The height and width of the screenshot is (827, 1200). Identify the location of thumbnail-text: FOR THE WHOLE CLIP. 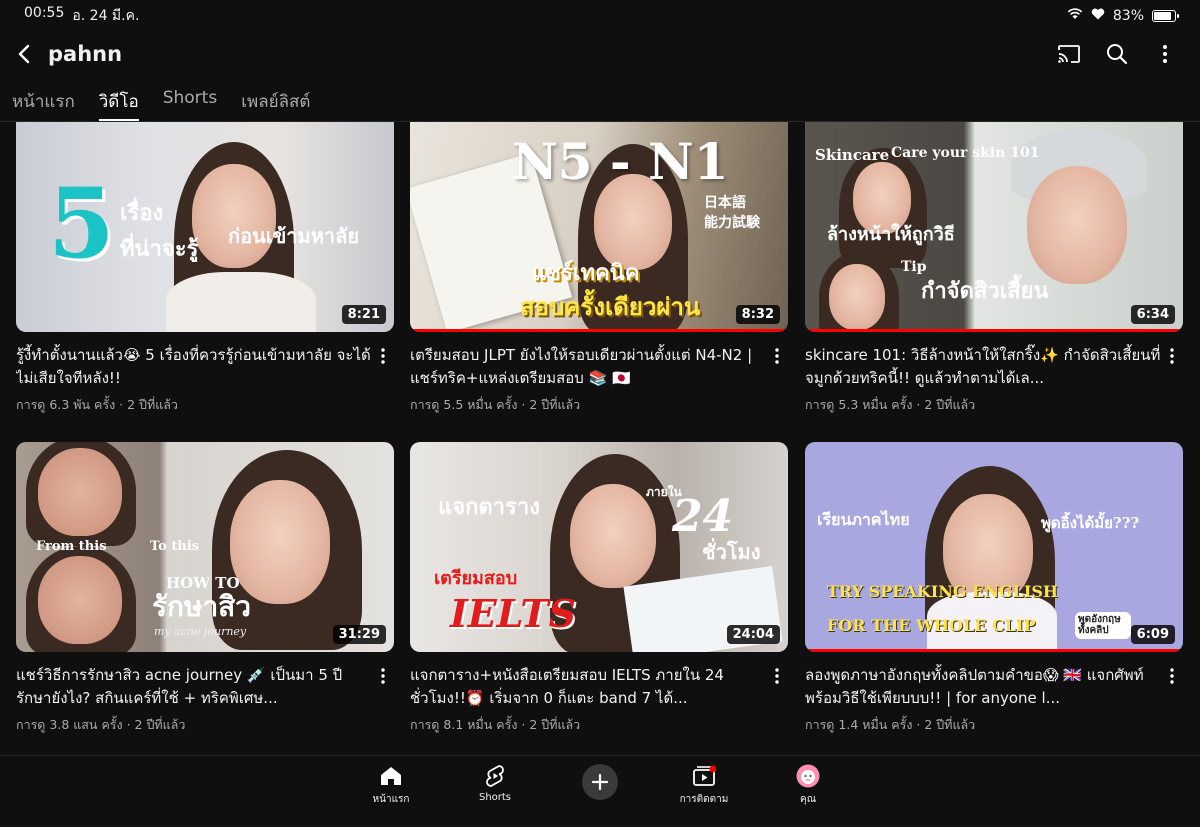
(931, 625).